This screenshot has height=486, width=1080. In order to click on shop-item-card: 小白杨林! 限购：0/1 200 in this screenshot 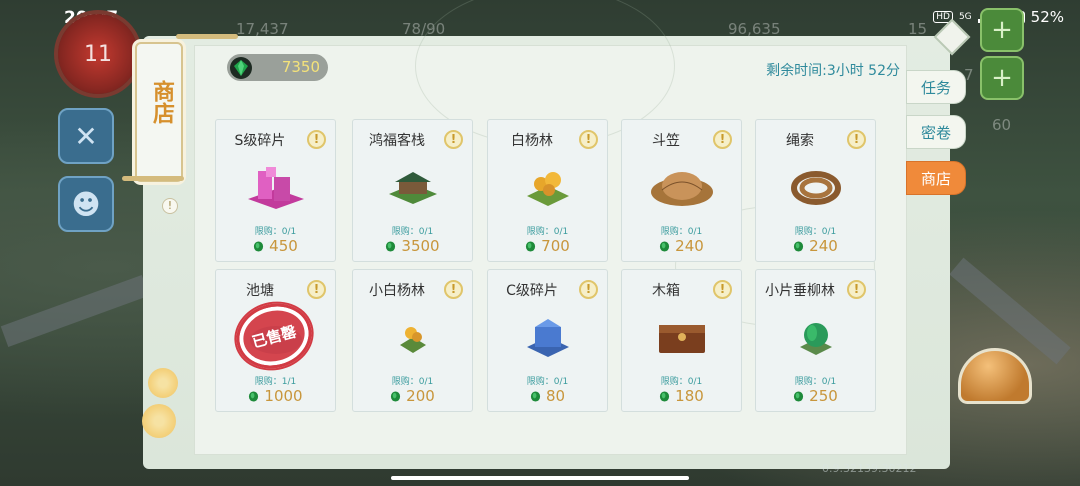, I will do `click(412, 340)`.